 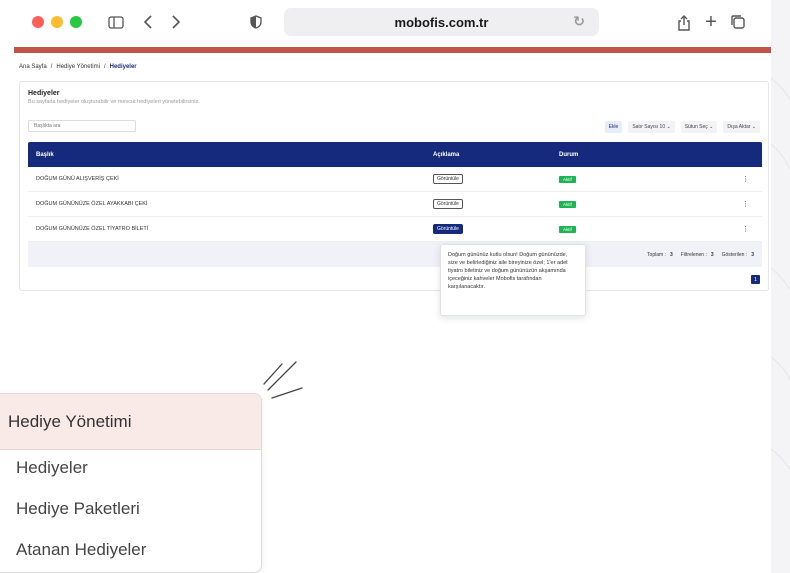 What do you see at coordinates (78, 509) in the screenshot?
I see `menu-item-gift-packages: Hediye Paketleri` at bounding box center [78, 509].